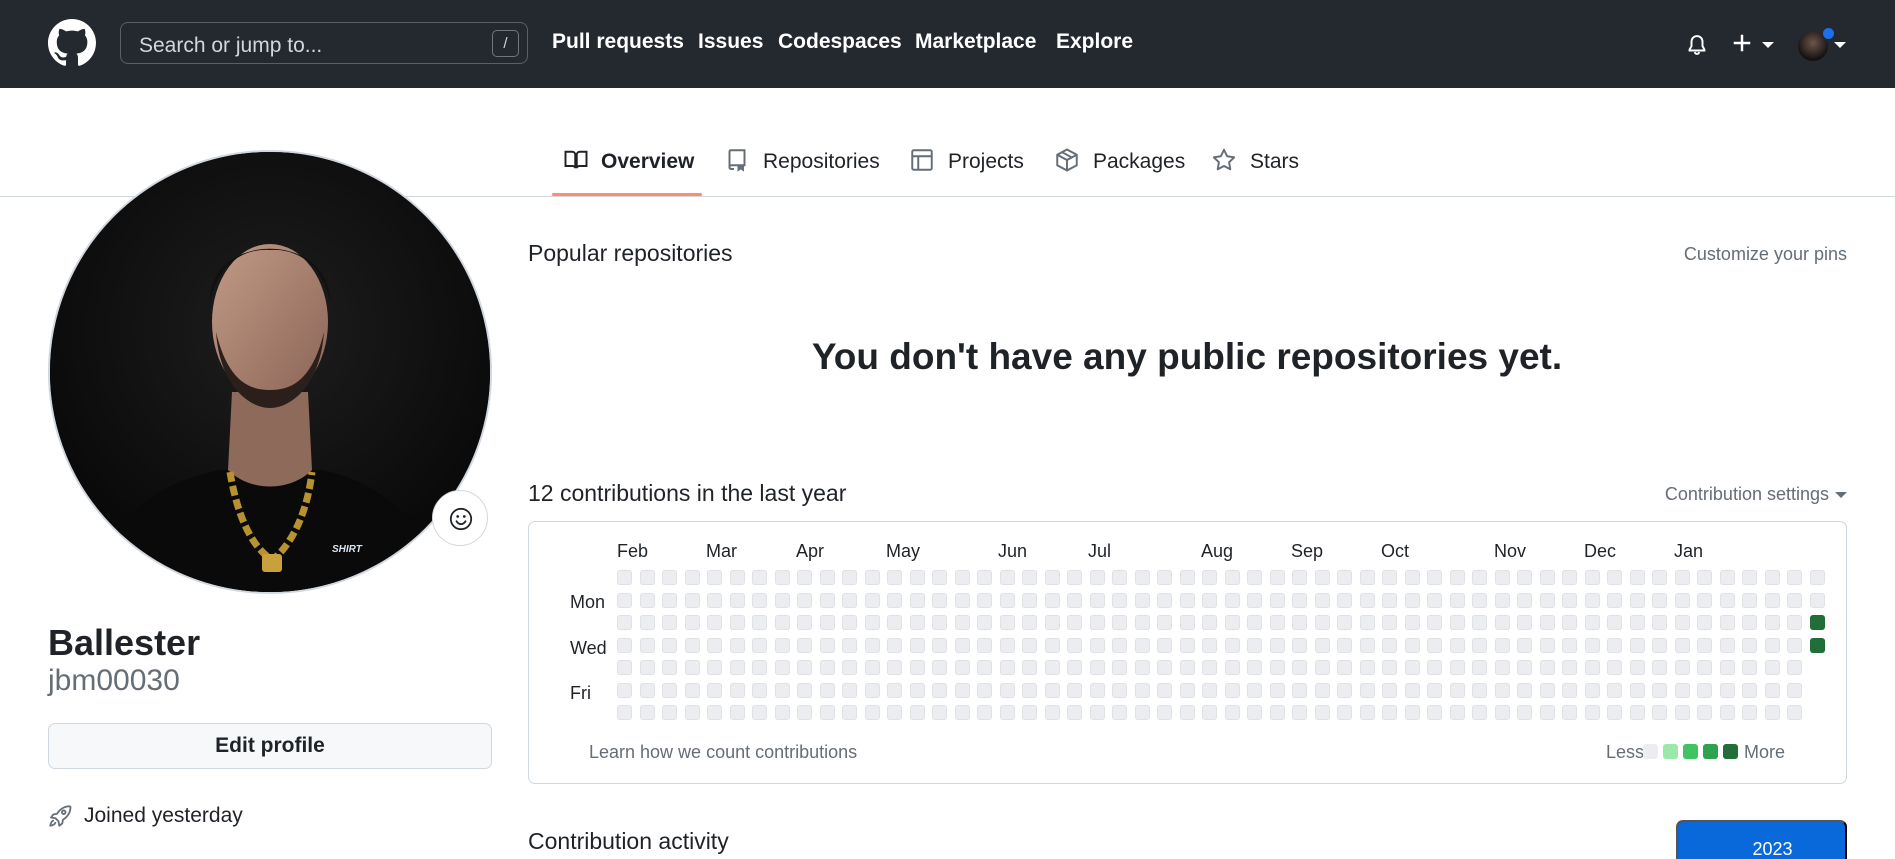  I want to click on nav-issues: Issues, so click(730, 42).